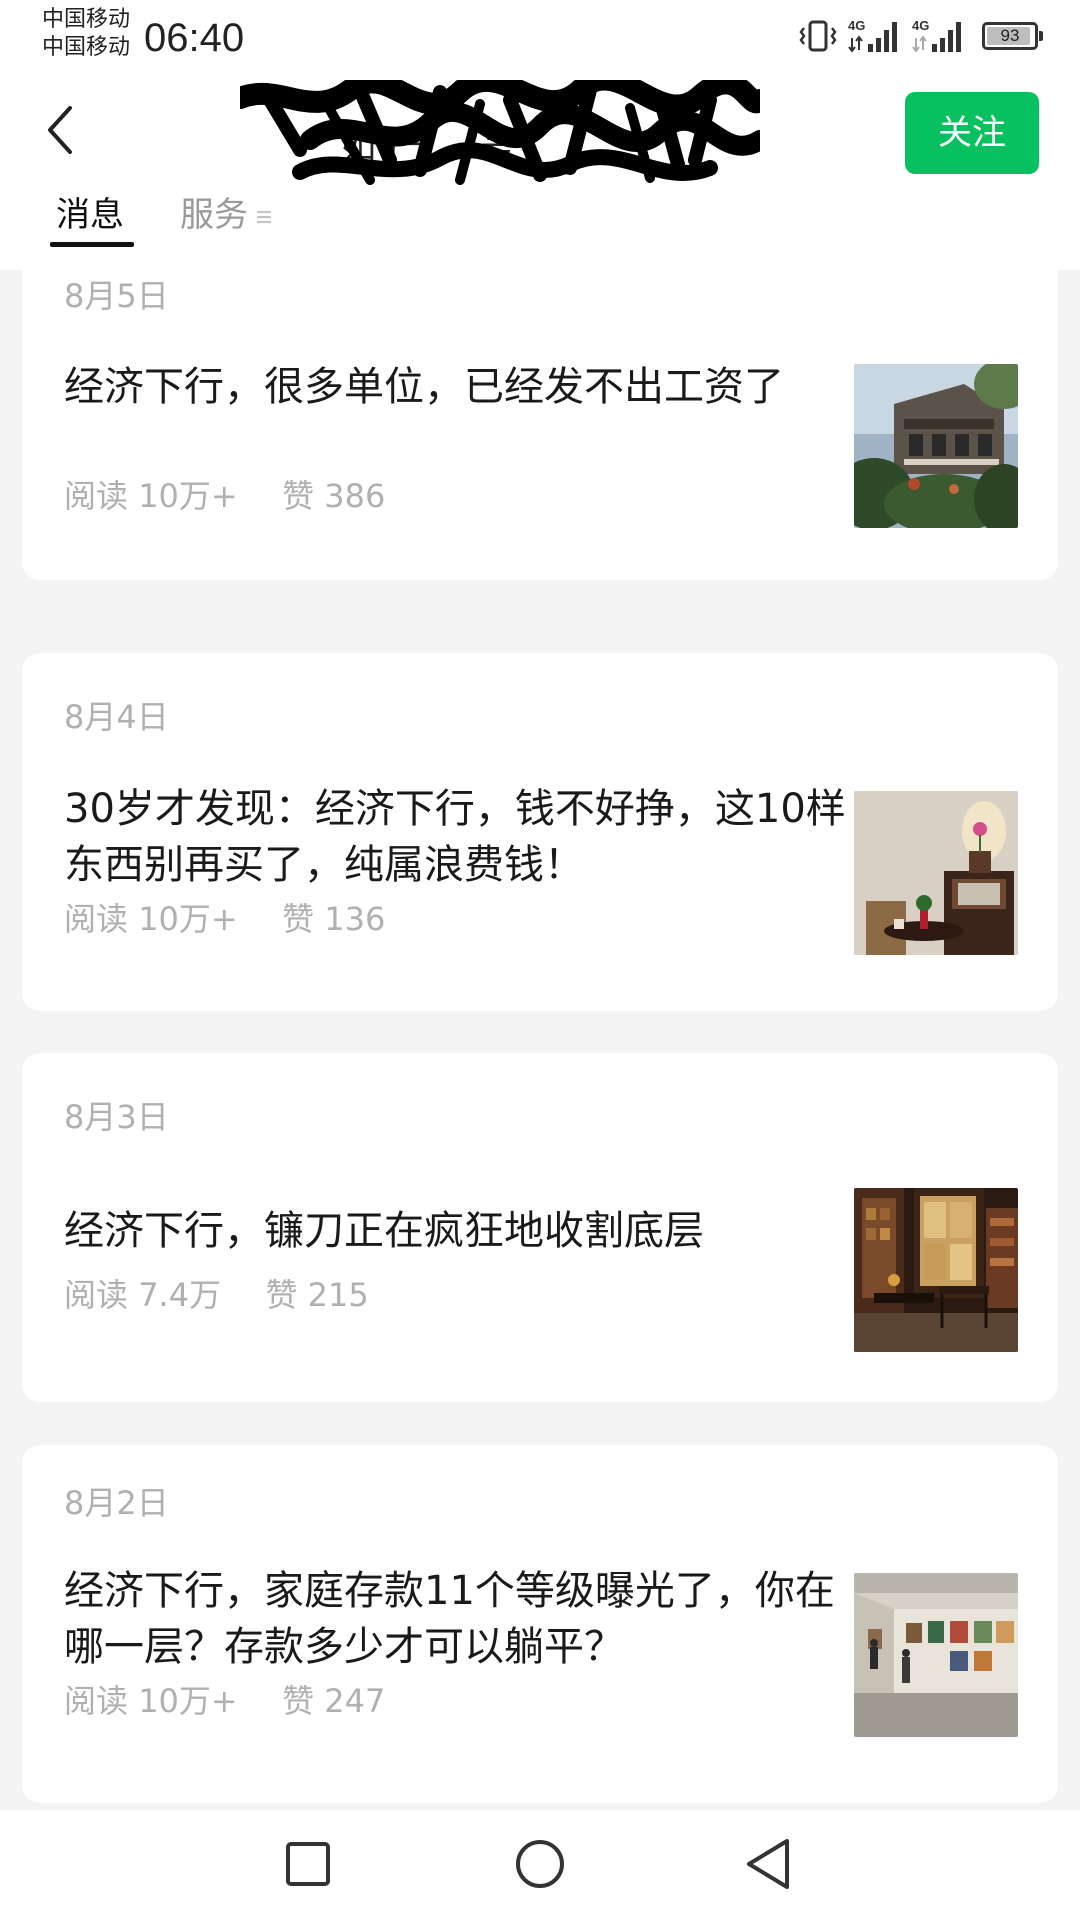  I want to click on chevron-left-icon, so click(60, 132).